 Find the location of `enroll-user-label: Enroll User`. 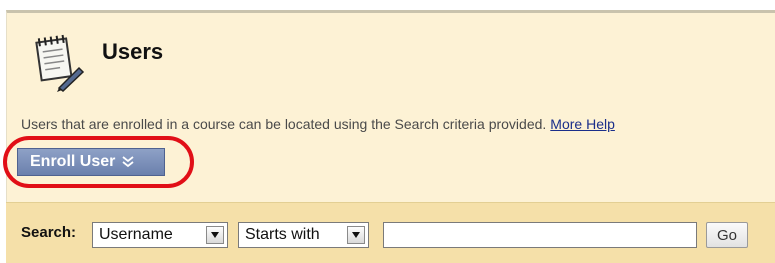

enroll-user-label: Enroll User is located at coordinates (73, 161).